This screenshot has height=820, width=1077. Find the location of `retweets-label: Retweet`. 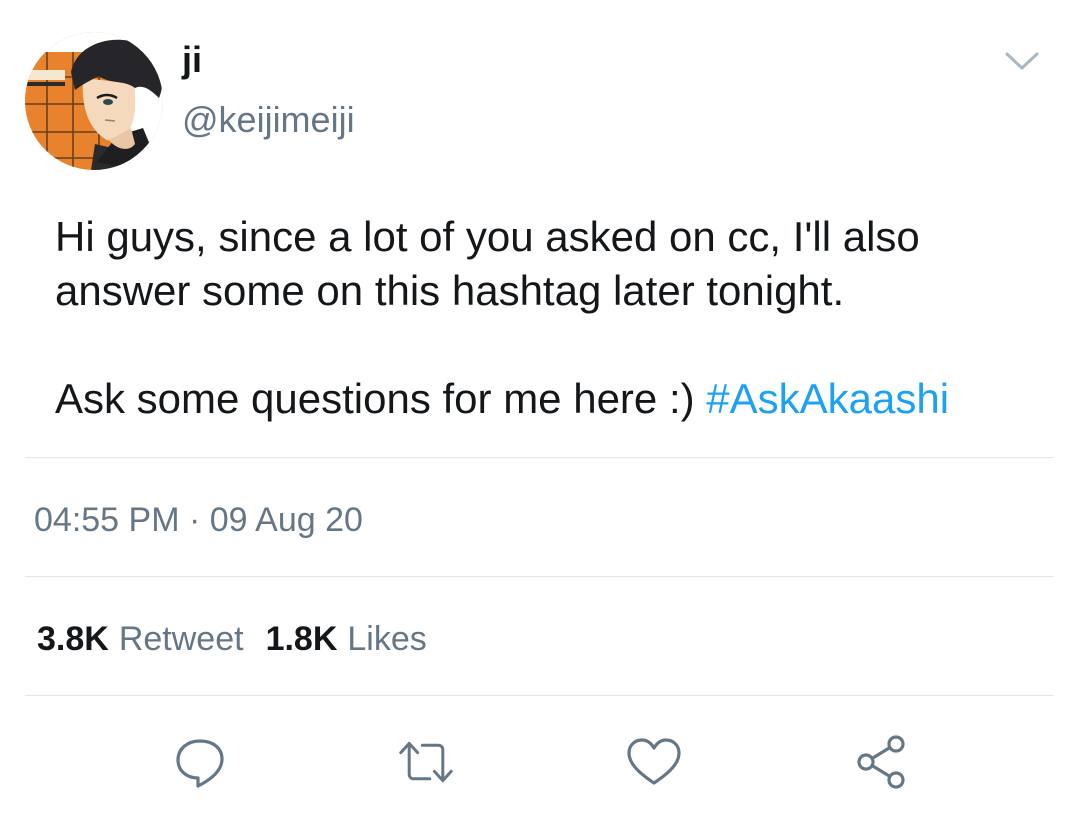

retweets-label: Retweet is located at coordinates (181, 639).